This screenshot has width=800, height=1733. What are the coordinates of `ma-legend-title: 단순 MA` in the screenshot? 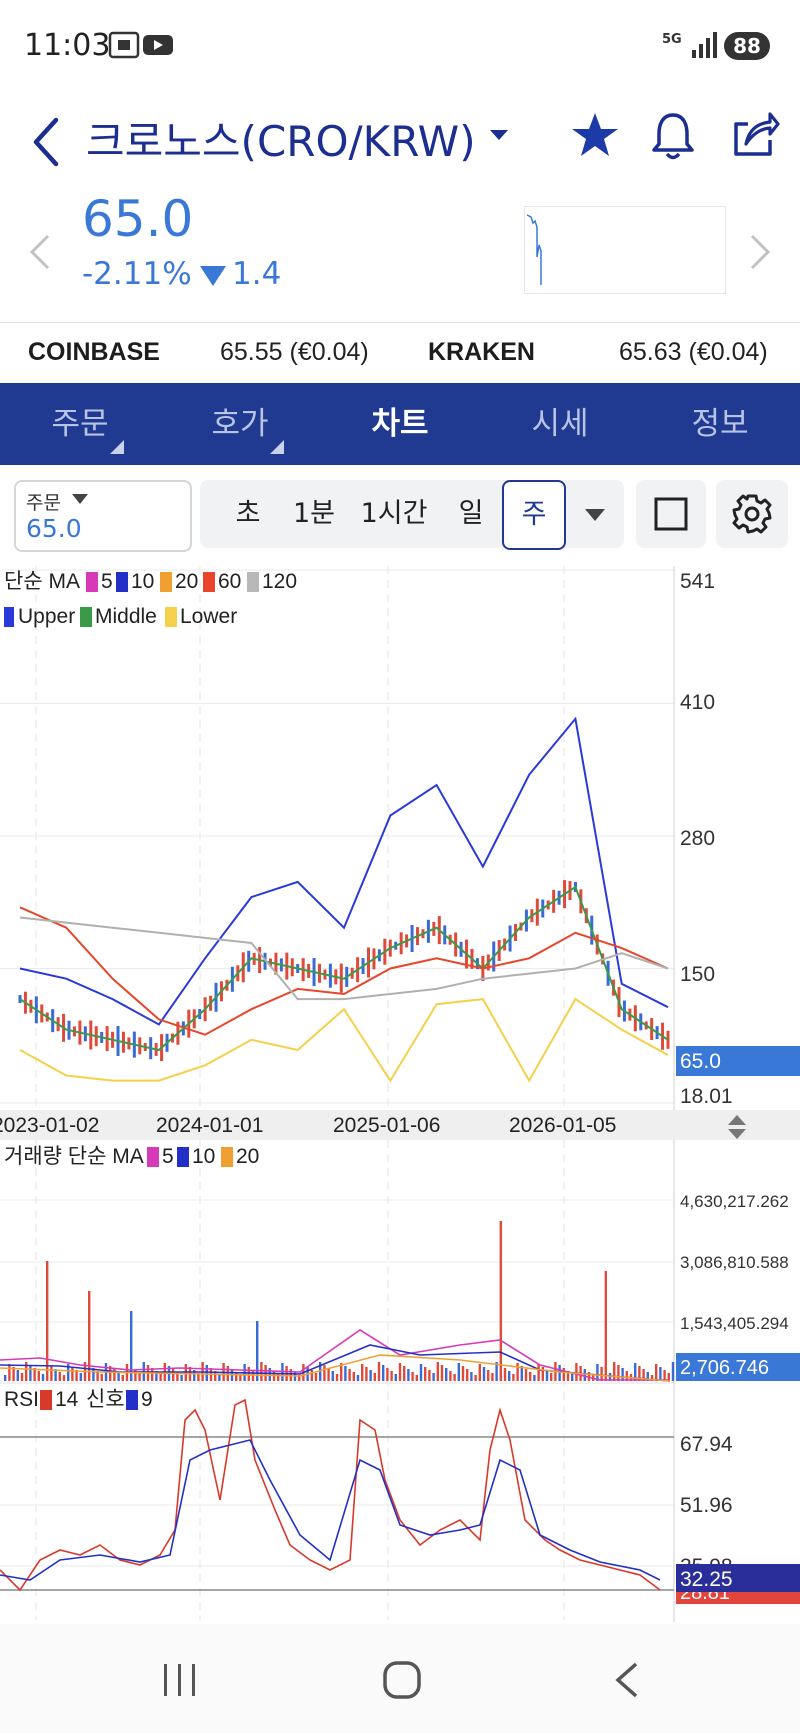 It's located at (42, 581).